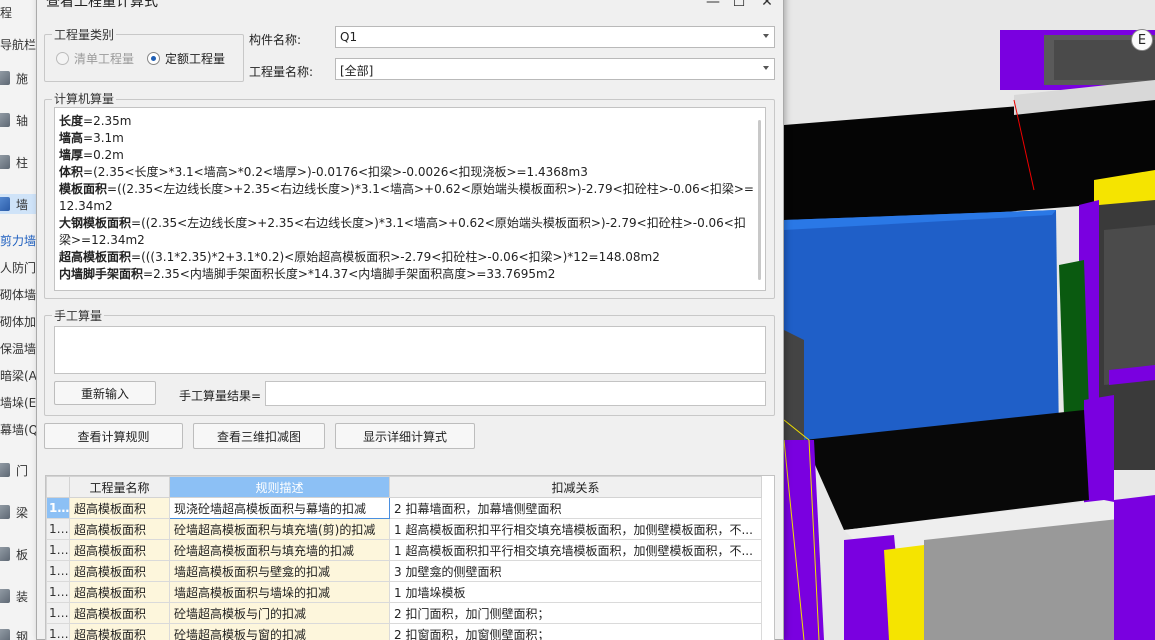 Image resolution: width=1155 pixels, height=640 pixels. Describe the element at coordinates (153, 58) in the screenshot. I see `radio-dot` at that location.